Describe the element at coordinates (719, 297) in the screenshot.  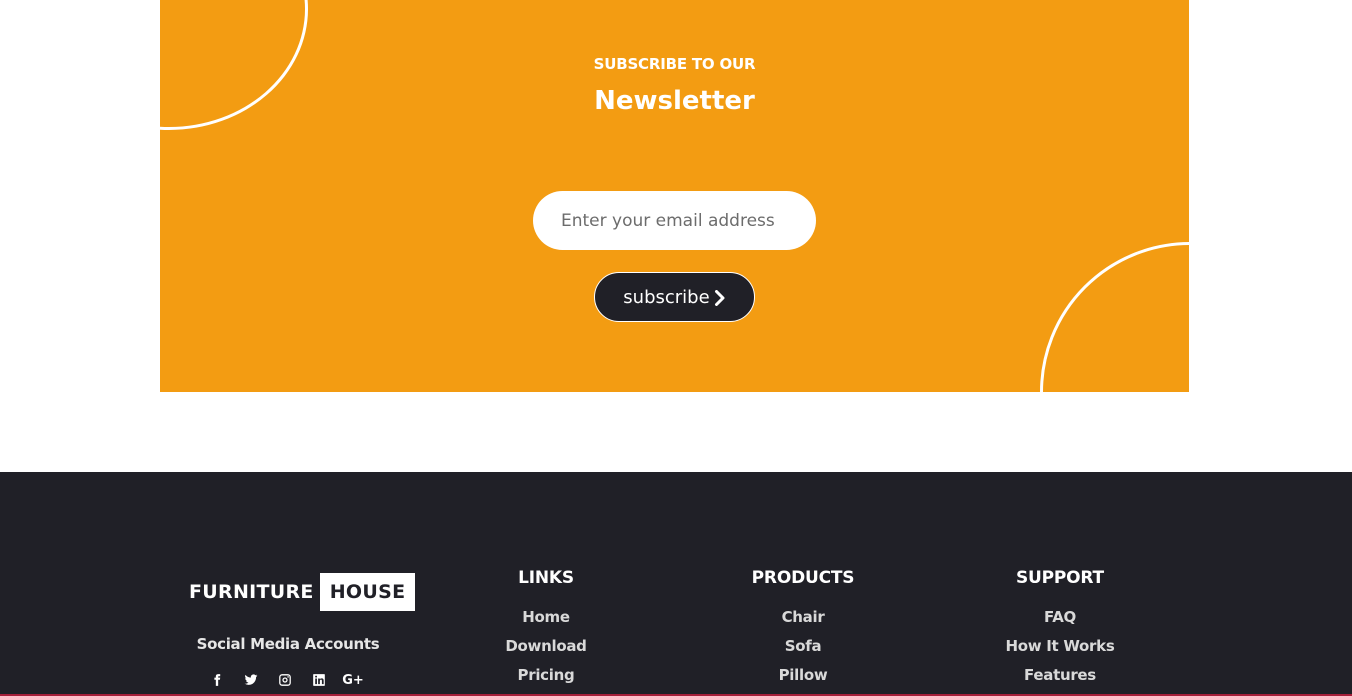
I see `chevron-right-icon` at that location.